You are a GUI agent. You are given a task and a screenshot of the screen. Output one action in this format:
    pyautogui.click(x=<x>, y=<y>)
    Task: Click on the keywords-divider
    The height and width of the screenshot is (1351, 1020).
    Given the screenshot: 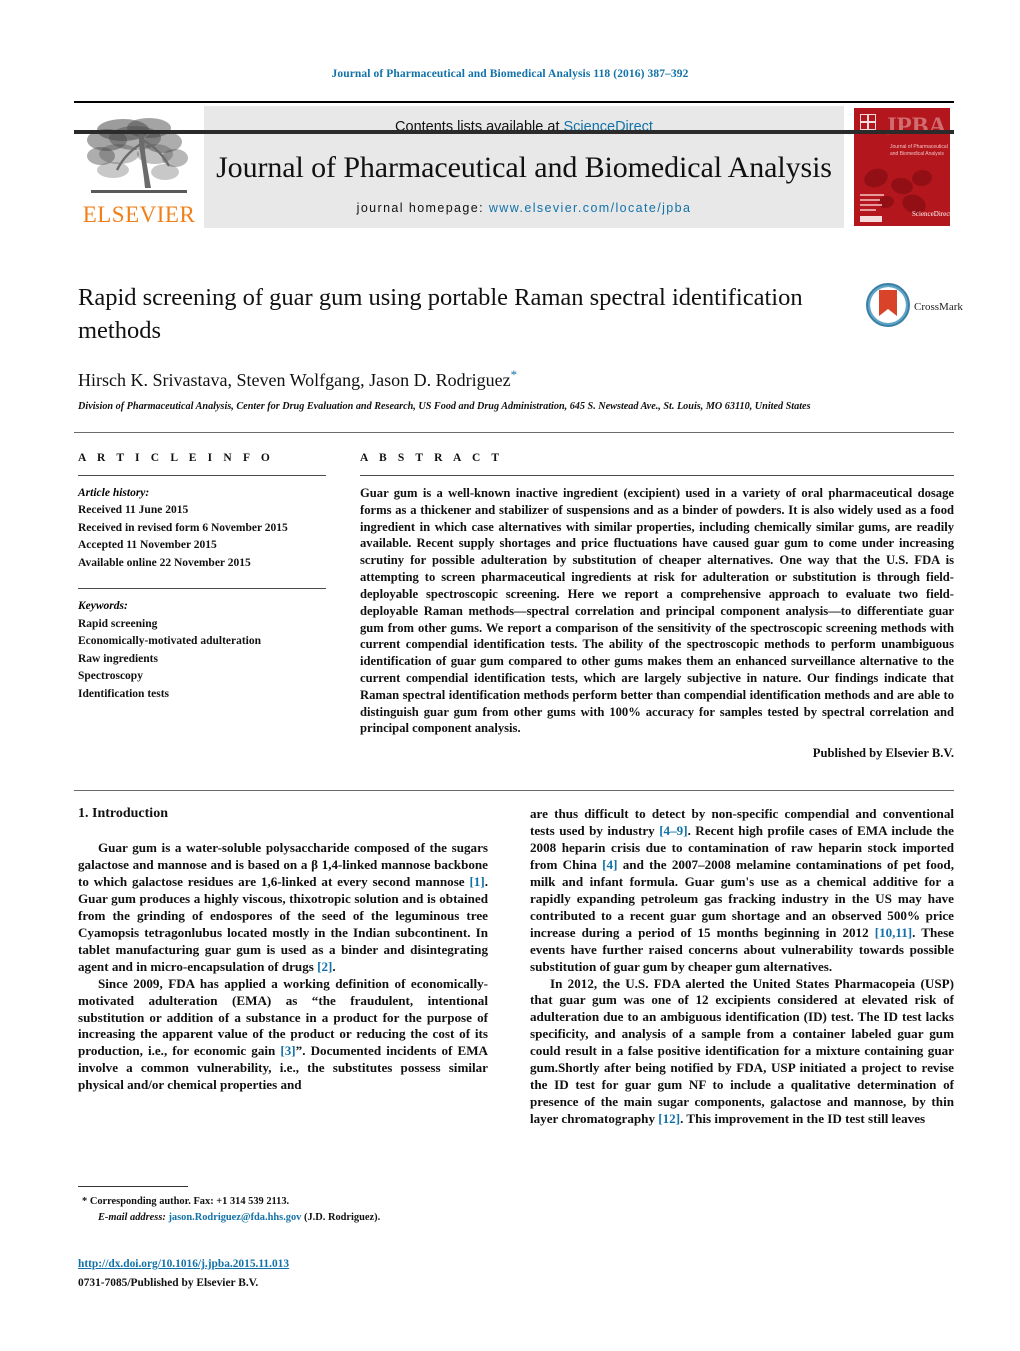 What is the action you would take?
    pyautogui.click(x=202, y=589)
    